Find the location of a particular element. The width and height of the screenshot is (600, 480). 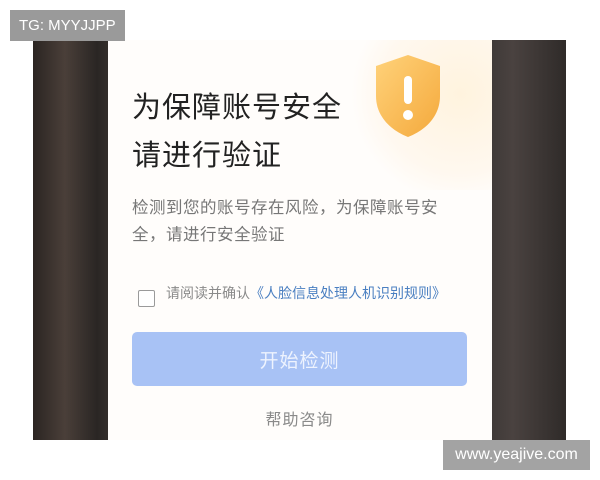

agreement-text: 请阅读并确认《人脸信息处理人机识别规则》 is located at coordinates (316, 294).